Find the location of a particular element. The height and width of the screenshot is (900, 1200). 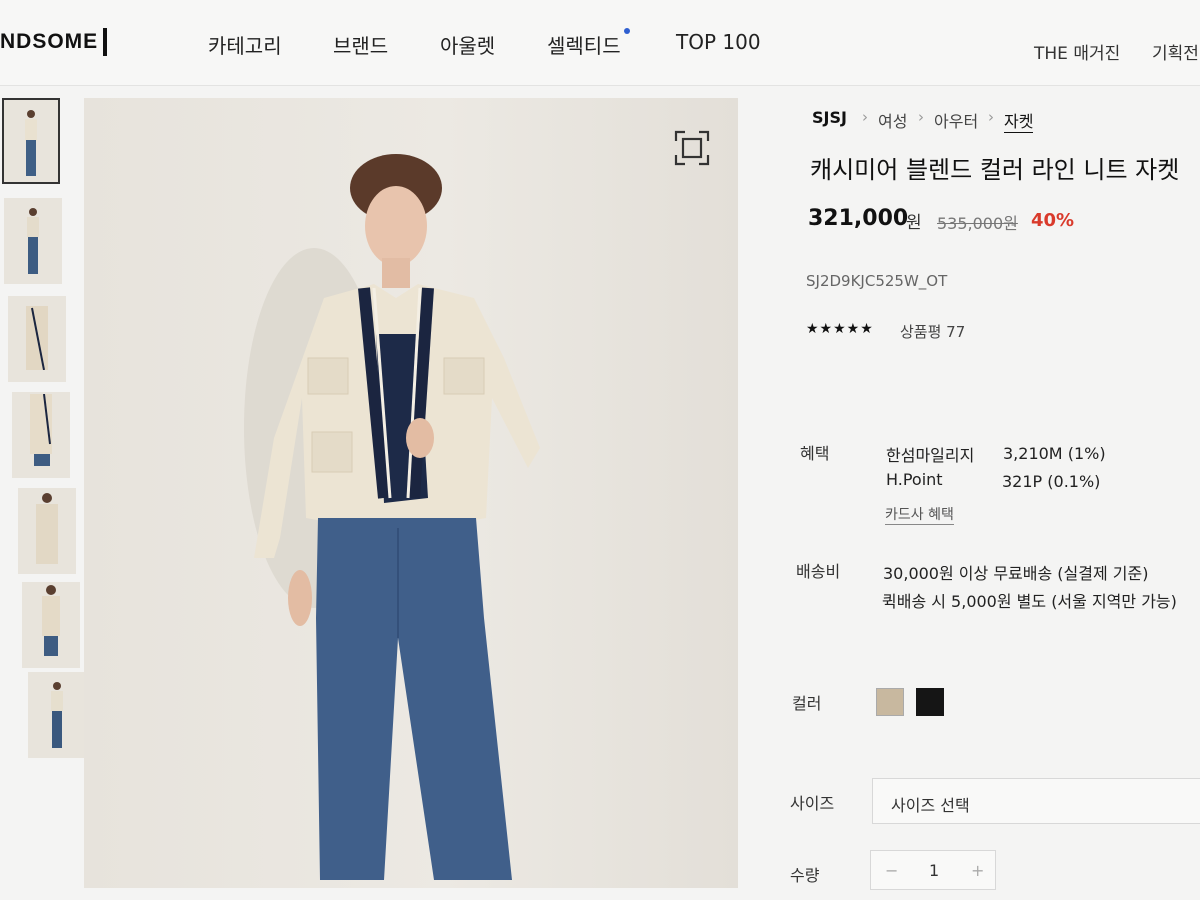

color-swatch-black is located at coordinates (930, 702).